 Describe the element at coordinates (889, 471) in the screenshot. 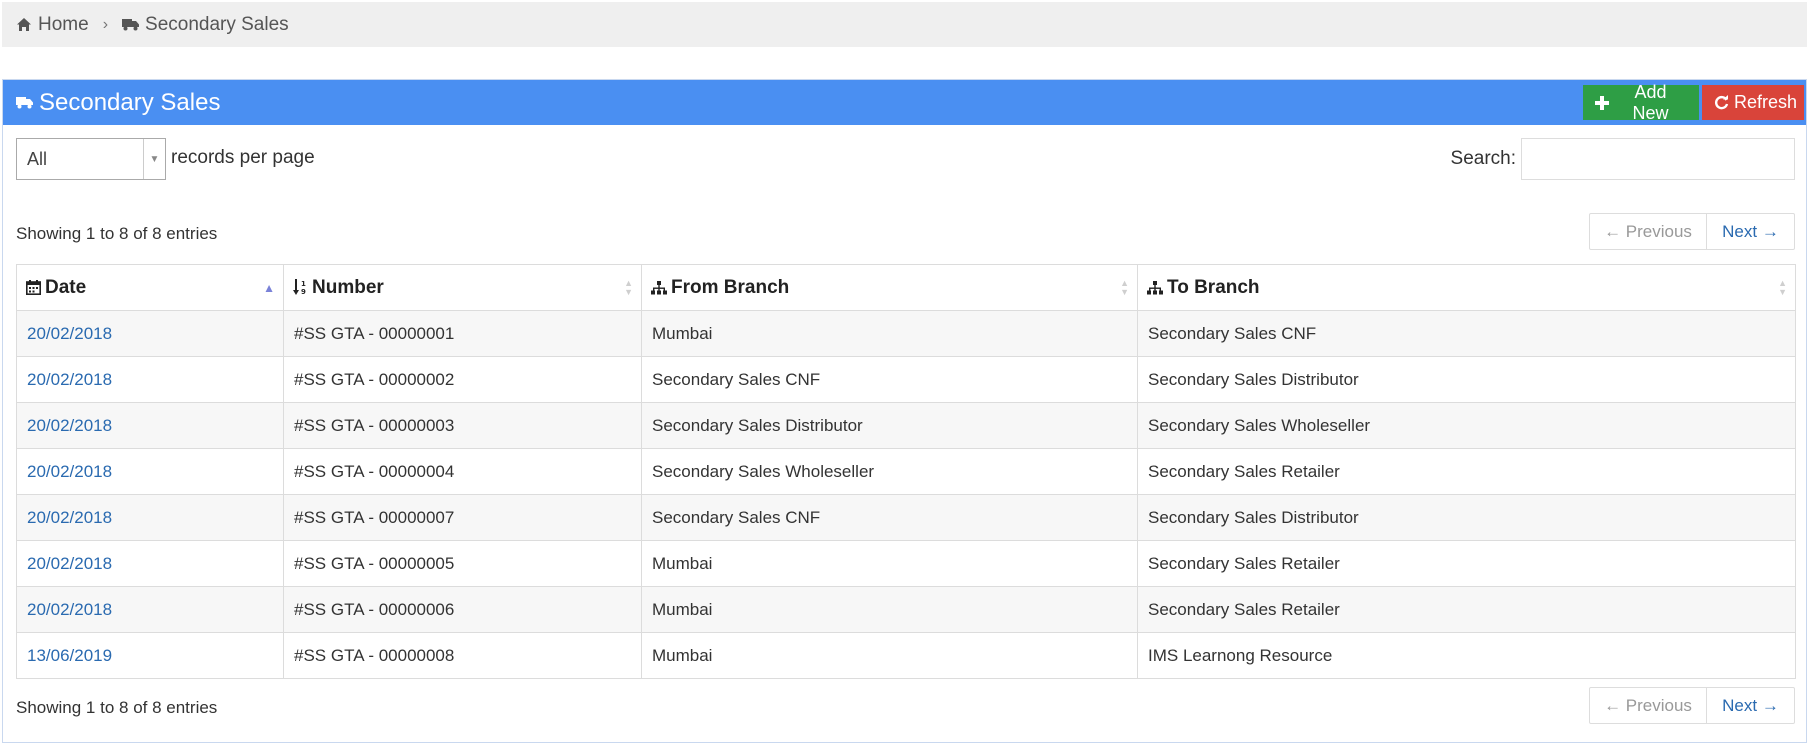

I see `from-branch-cell: Secondary Sales Wholeseller` at that location.